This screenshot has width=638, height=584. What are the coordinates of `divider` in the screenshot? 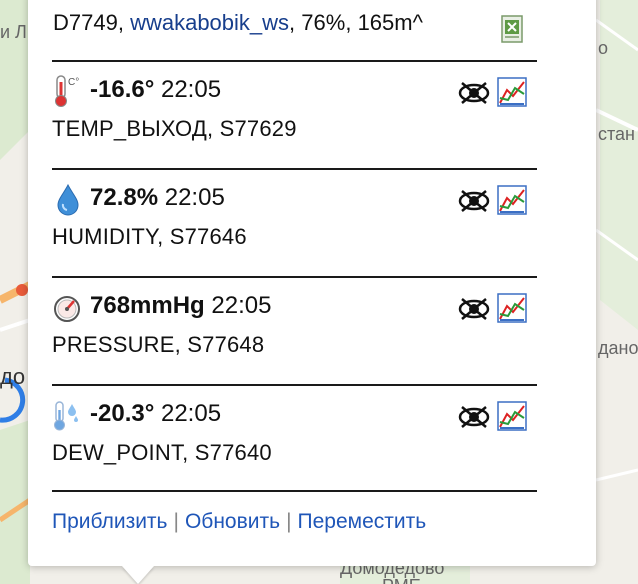 It's located at (294, 491).